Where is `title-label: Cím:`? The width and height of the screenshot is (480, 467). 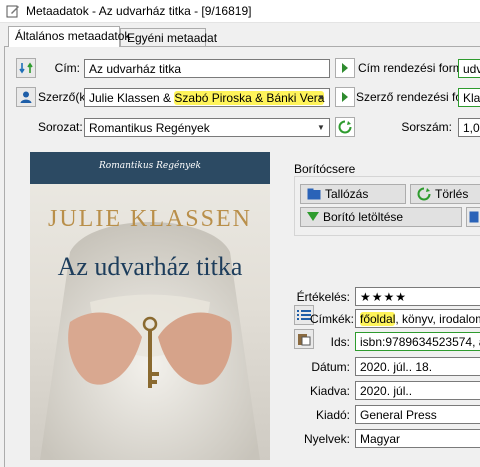
title-label: Cím: is located at coordinates (67, 68).